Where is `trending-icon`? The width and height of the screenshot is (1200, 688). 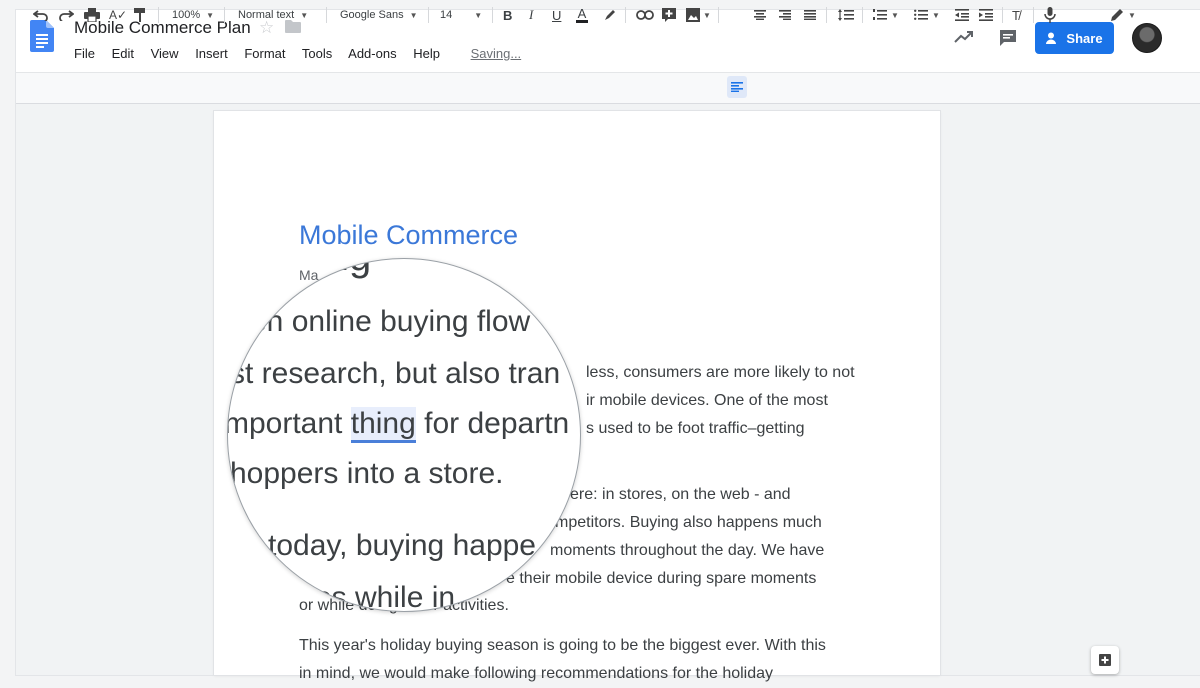
trending-icon is located at coordinates (964, 39).